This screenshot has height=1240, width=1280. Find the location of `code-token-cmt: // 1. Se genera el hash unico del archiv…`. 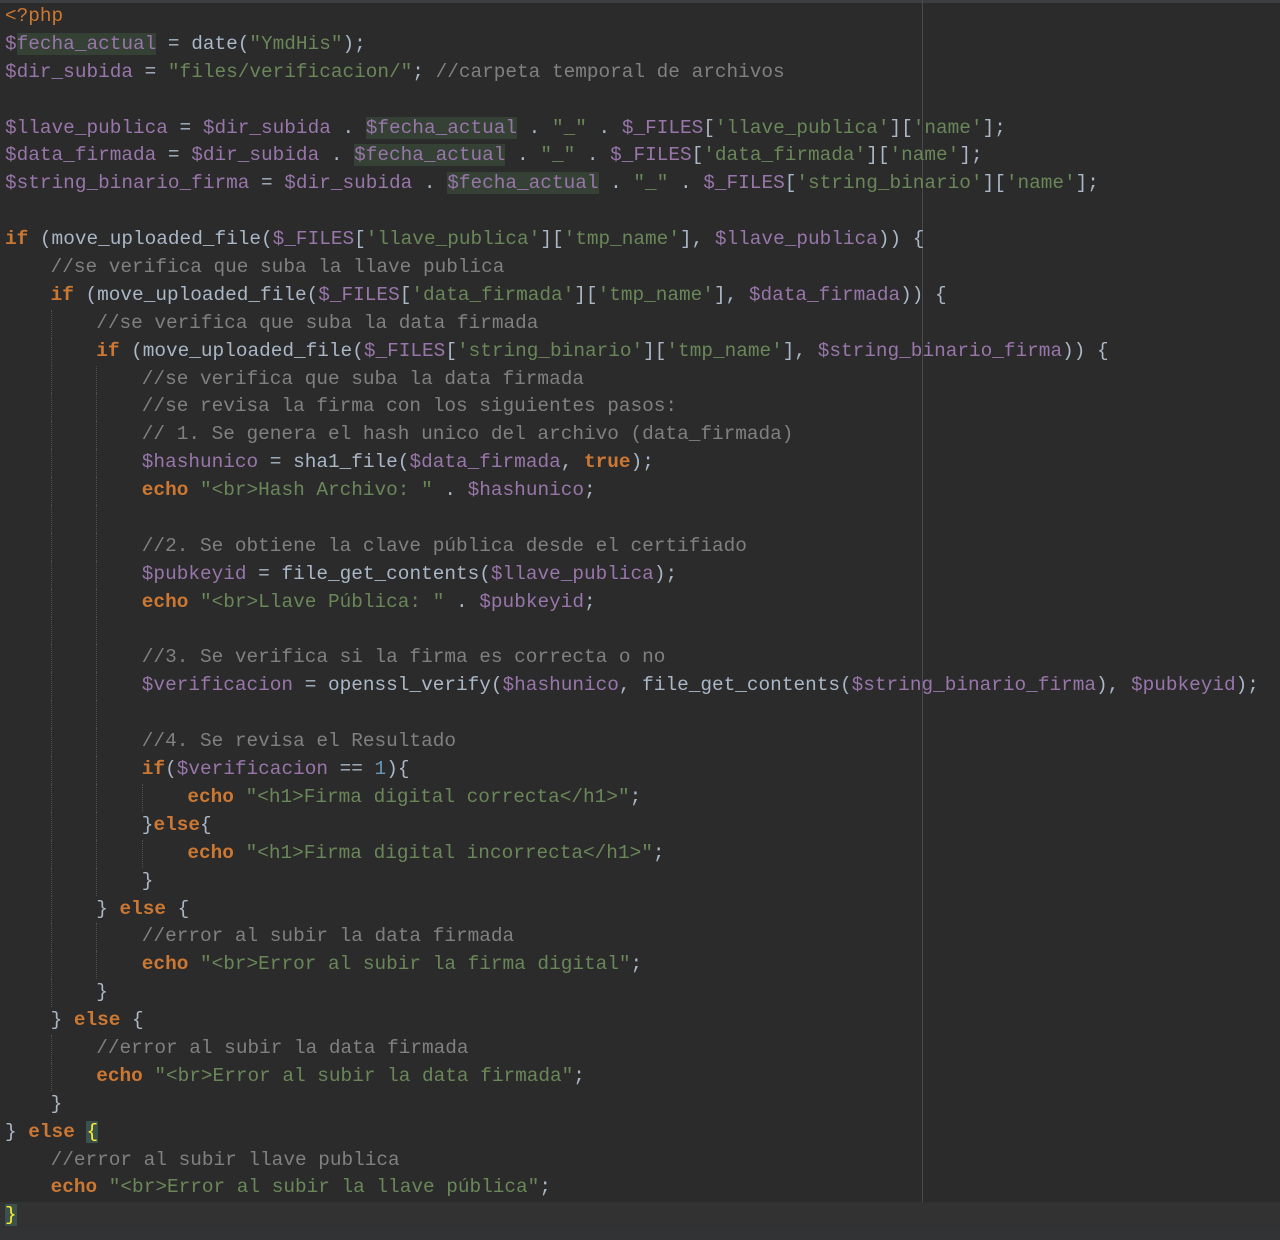

code-token-cmt: // 1. Se genera el hash unico del archiv… is located at coordinates (467, 434).